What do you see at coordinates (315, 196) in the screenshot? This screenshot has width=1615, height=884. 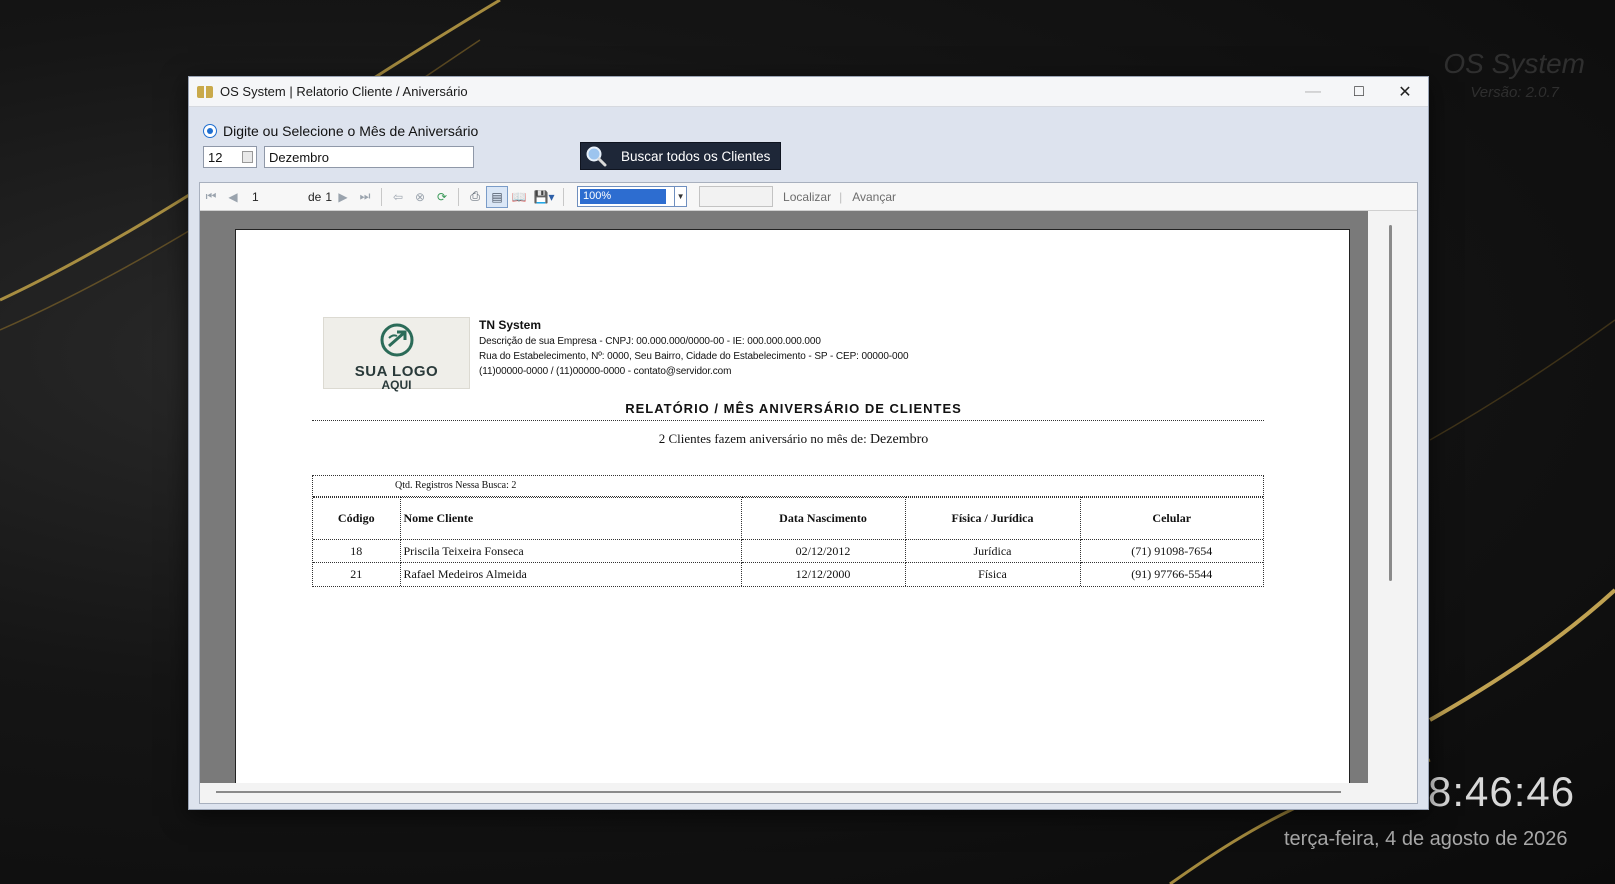 I see `page-of-label: de` at bounding box center [315, 196].